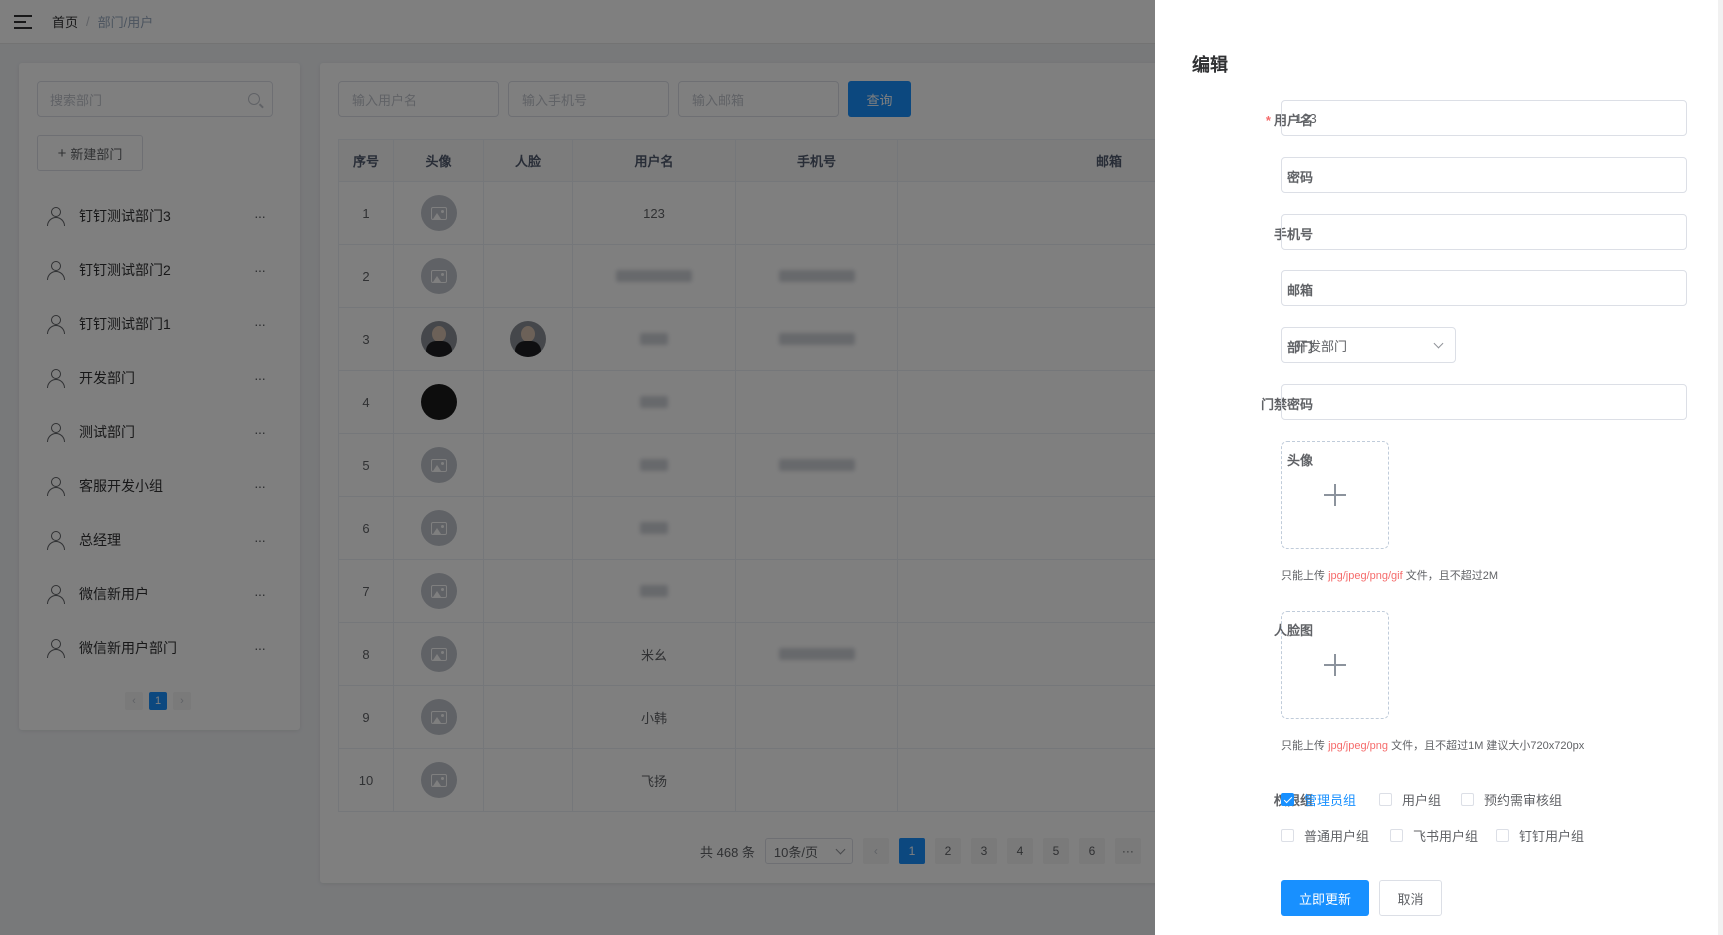 This screenshot has width=1723, height=935. Describe the element at coordinates (1446, 836) in the screenshot. I see `perm-checkbox-label: 飞书用户组` at that location.